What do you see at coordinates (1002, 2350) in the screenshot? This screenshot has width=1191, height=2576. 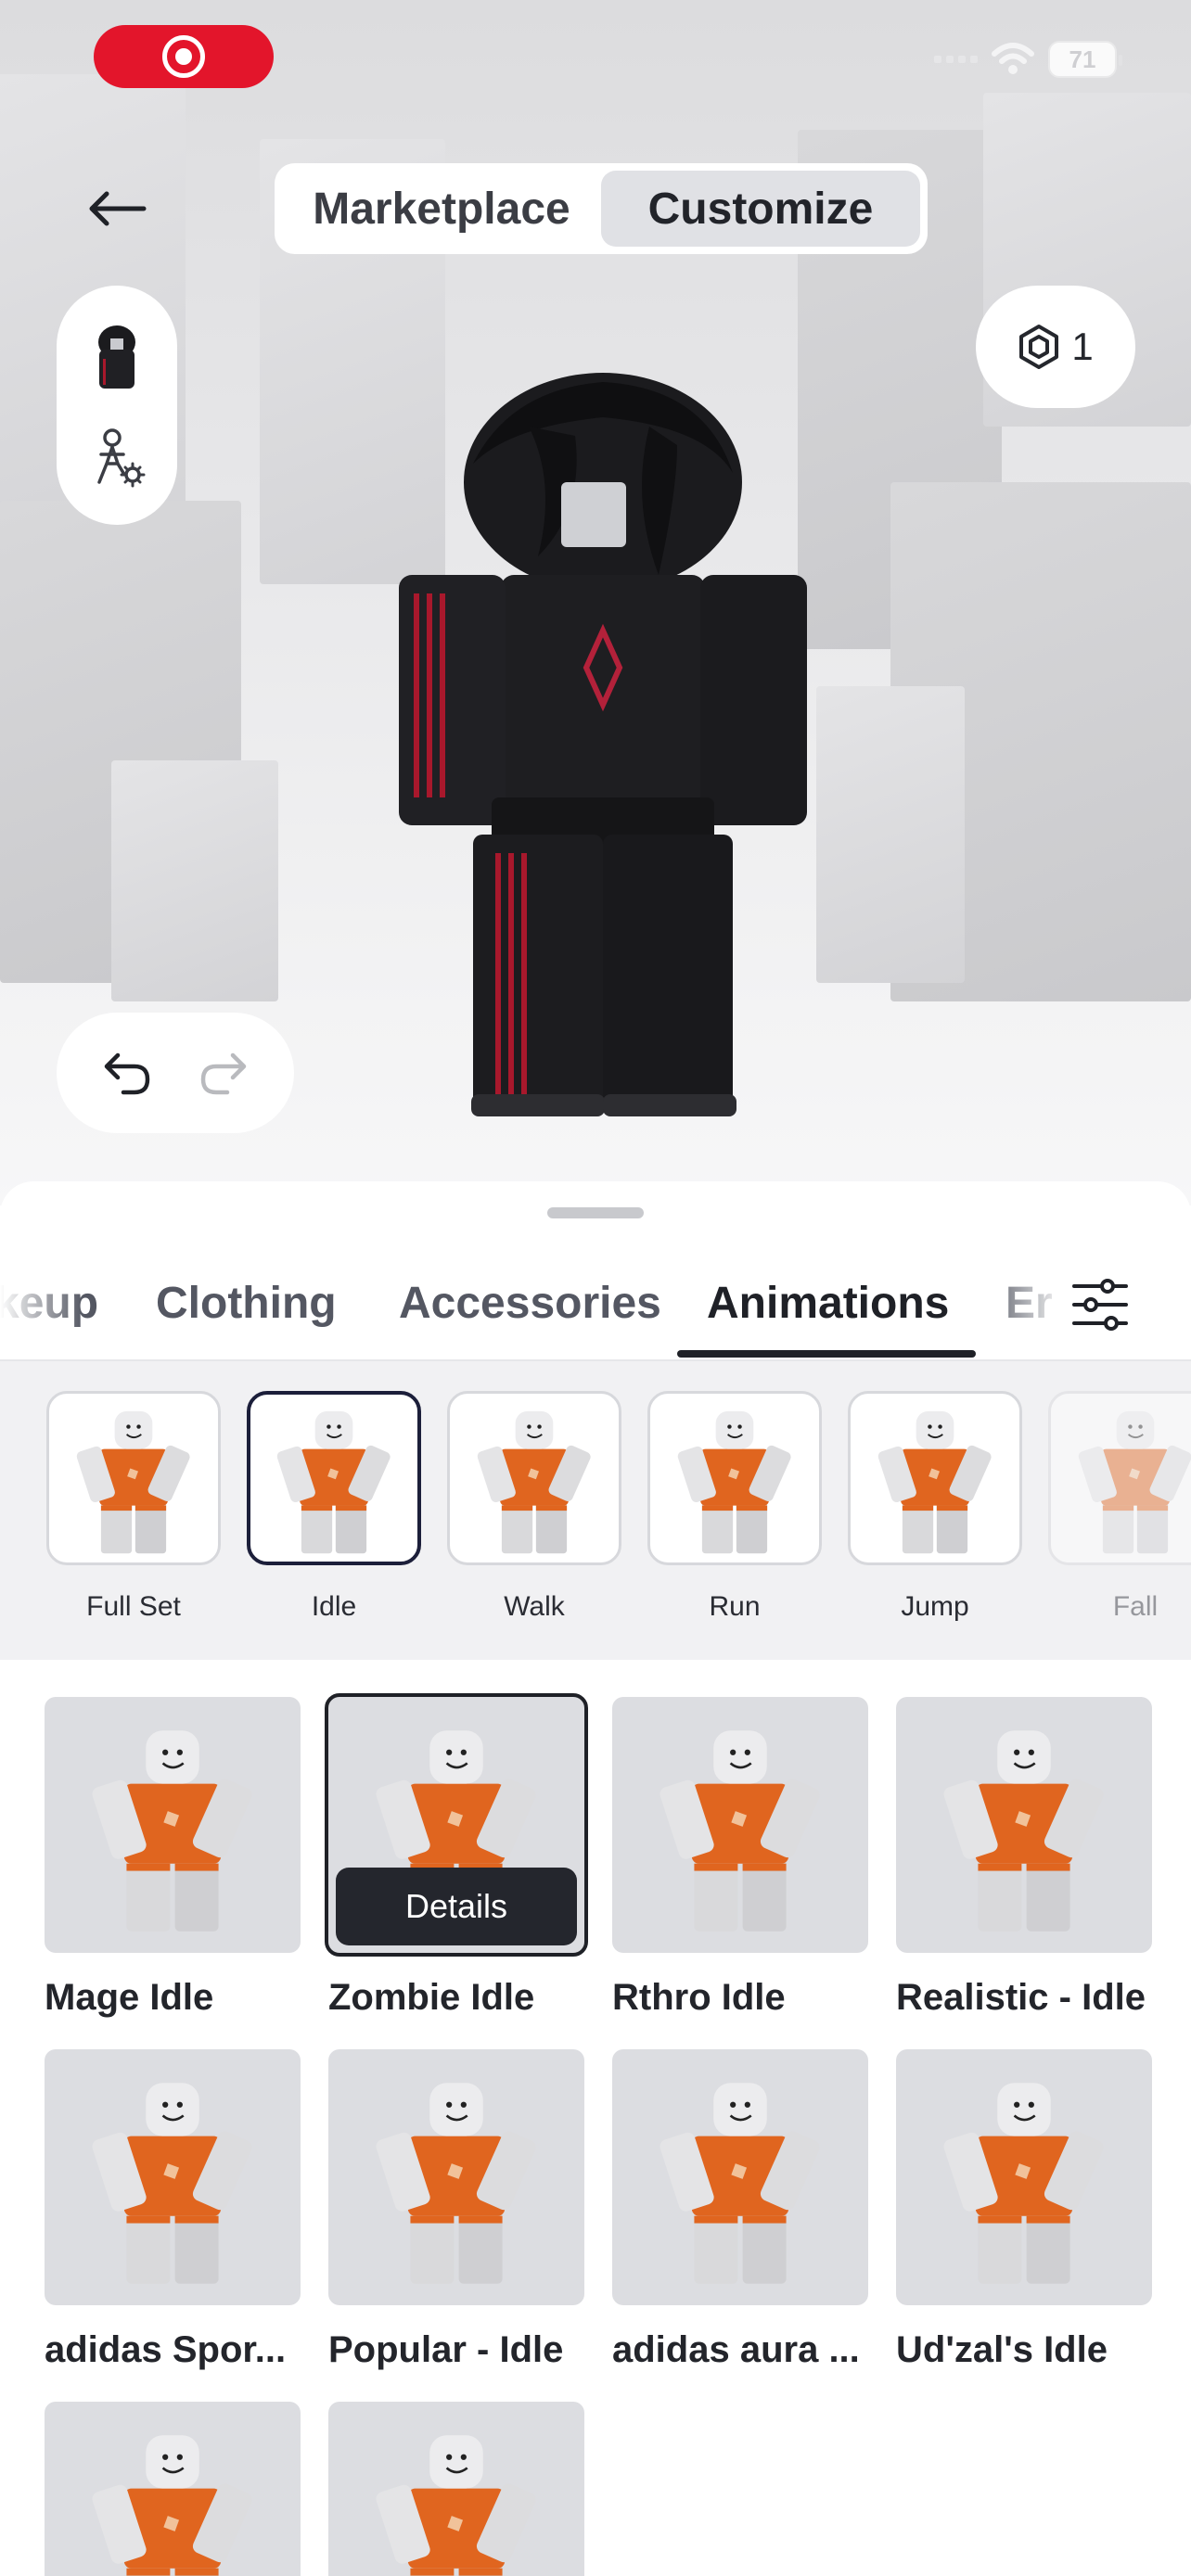 I see `item-name: Ud'zal's Idle` at bounding box center [1002, 2350].